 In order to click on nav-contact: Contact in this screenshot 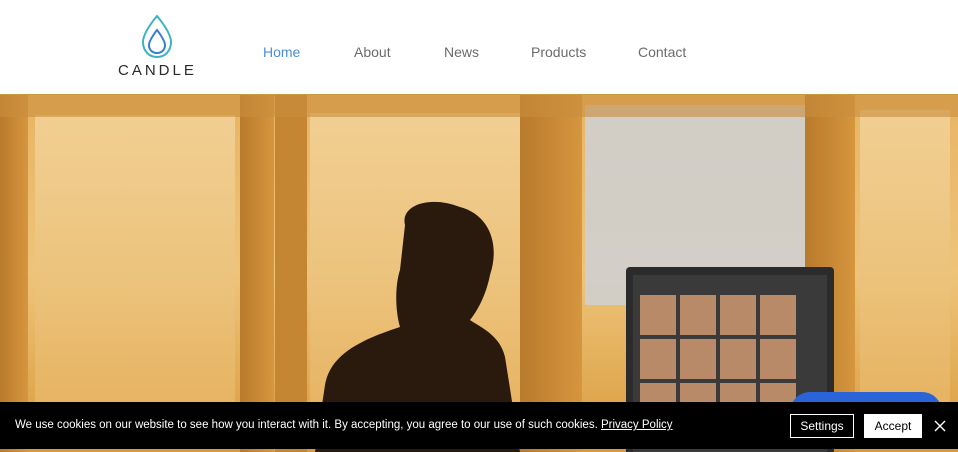, I will do `click(662, 52)`.